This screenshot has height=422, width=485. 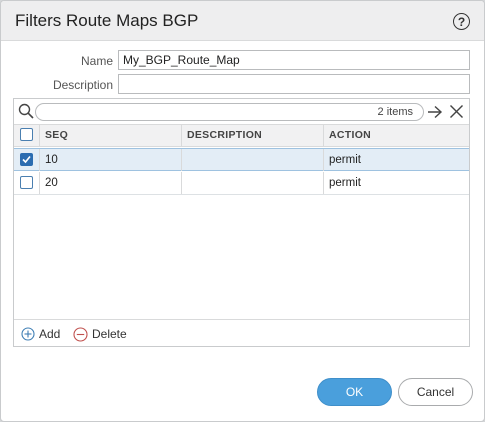 I want to click on arrow-right-icon, so click(x=435, y=112).